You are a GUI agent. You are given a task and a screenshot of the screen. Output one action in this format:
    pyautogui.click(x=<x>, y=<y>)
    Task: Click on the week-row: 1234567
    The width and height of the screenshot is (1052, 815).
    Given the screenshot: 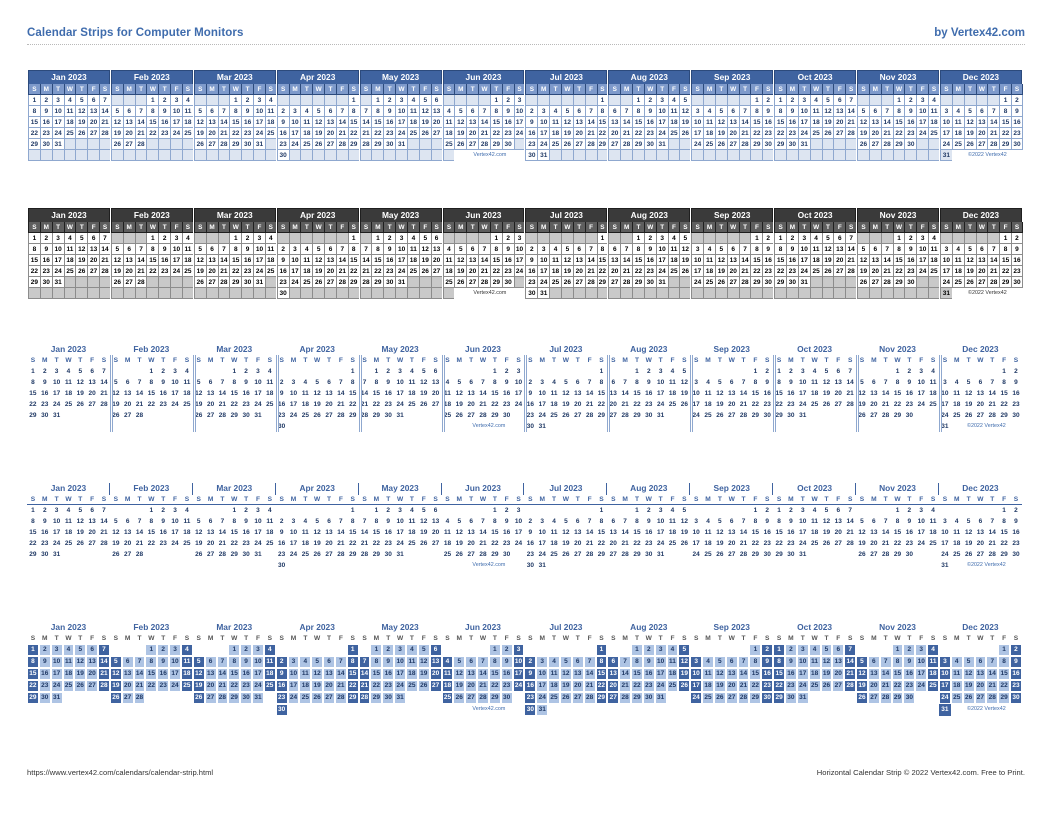 What is the action you would take?
    pyautogui.click(x=816, y=100)
    